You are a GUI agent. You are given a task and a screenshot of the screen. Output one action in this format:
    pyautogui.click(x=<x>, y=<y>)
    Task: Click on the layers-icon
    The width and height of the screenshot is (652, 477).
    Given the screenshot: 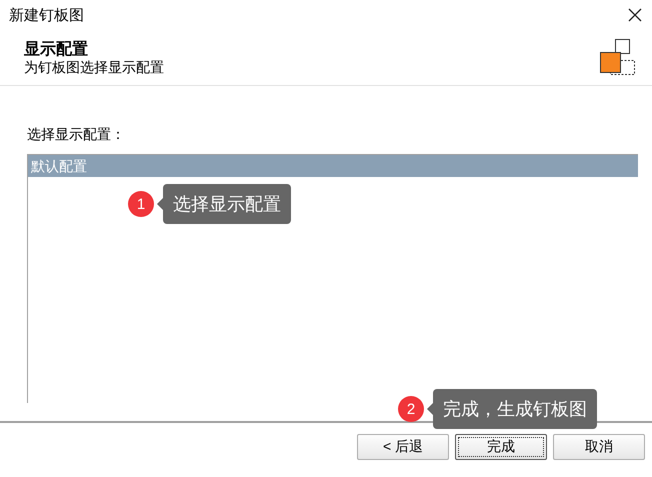 What is the action you would take?
    pyautogui.click(x=618, y=57)
    